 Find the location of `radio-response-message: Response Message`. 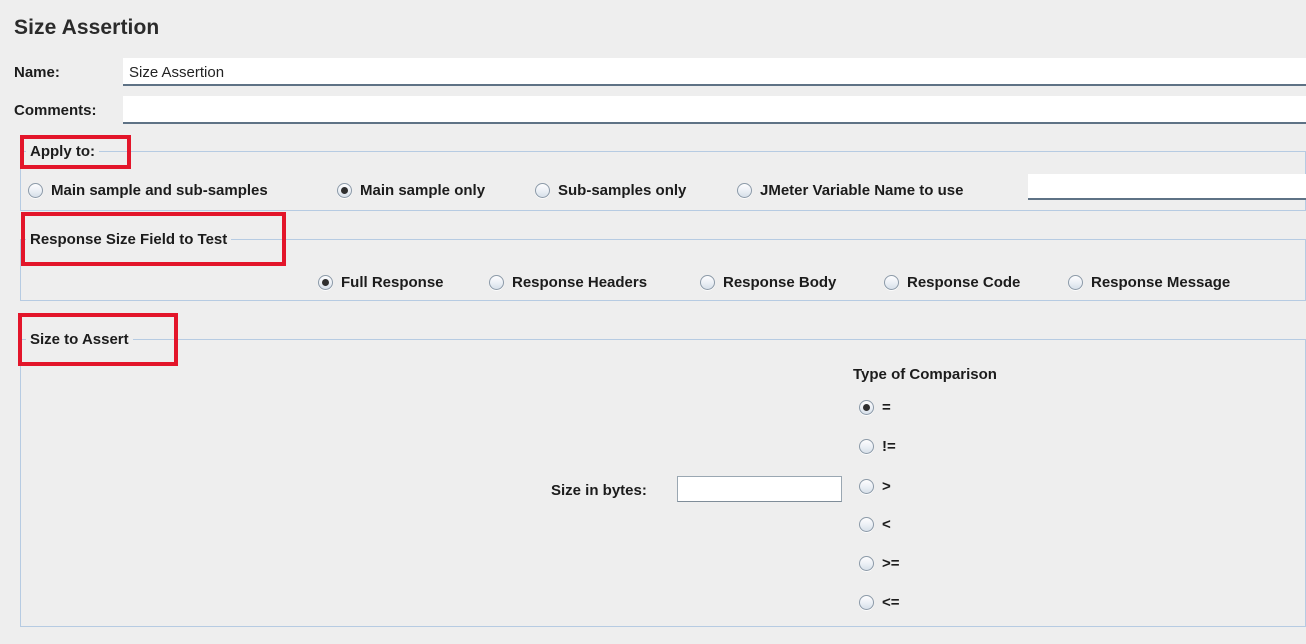

radio-response-message: Response Message is located at coordinates (1149, 282).